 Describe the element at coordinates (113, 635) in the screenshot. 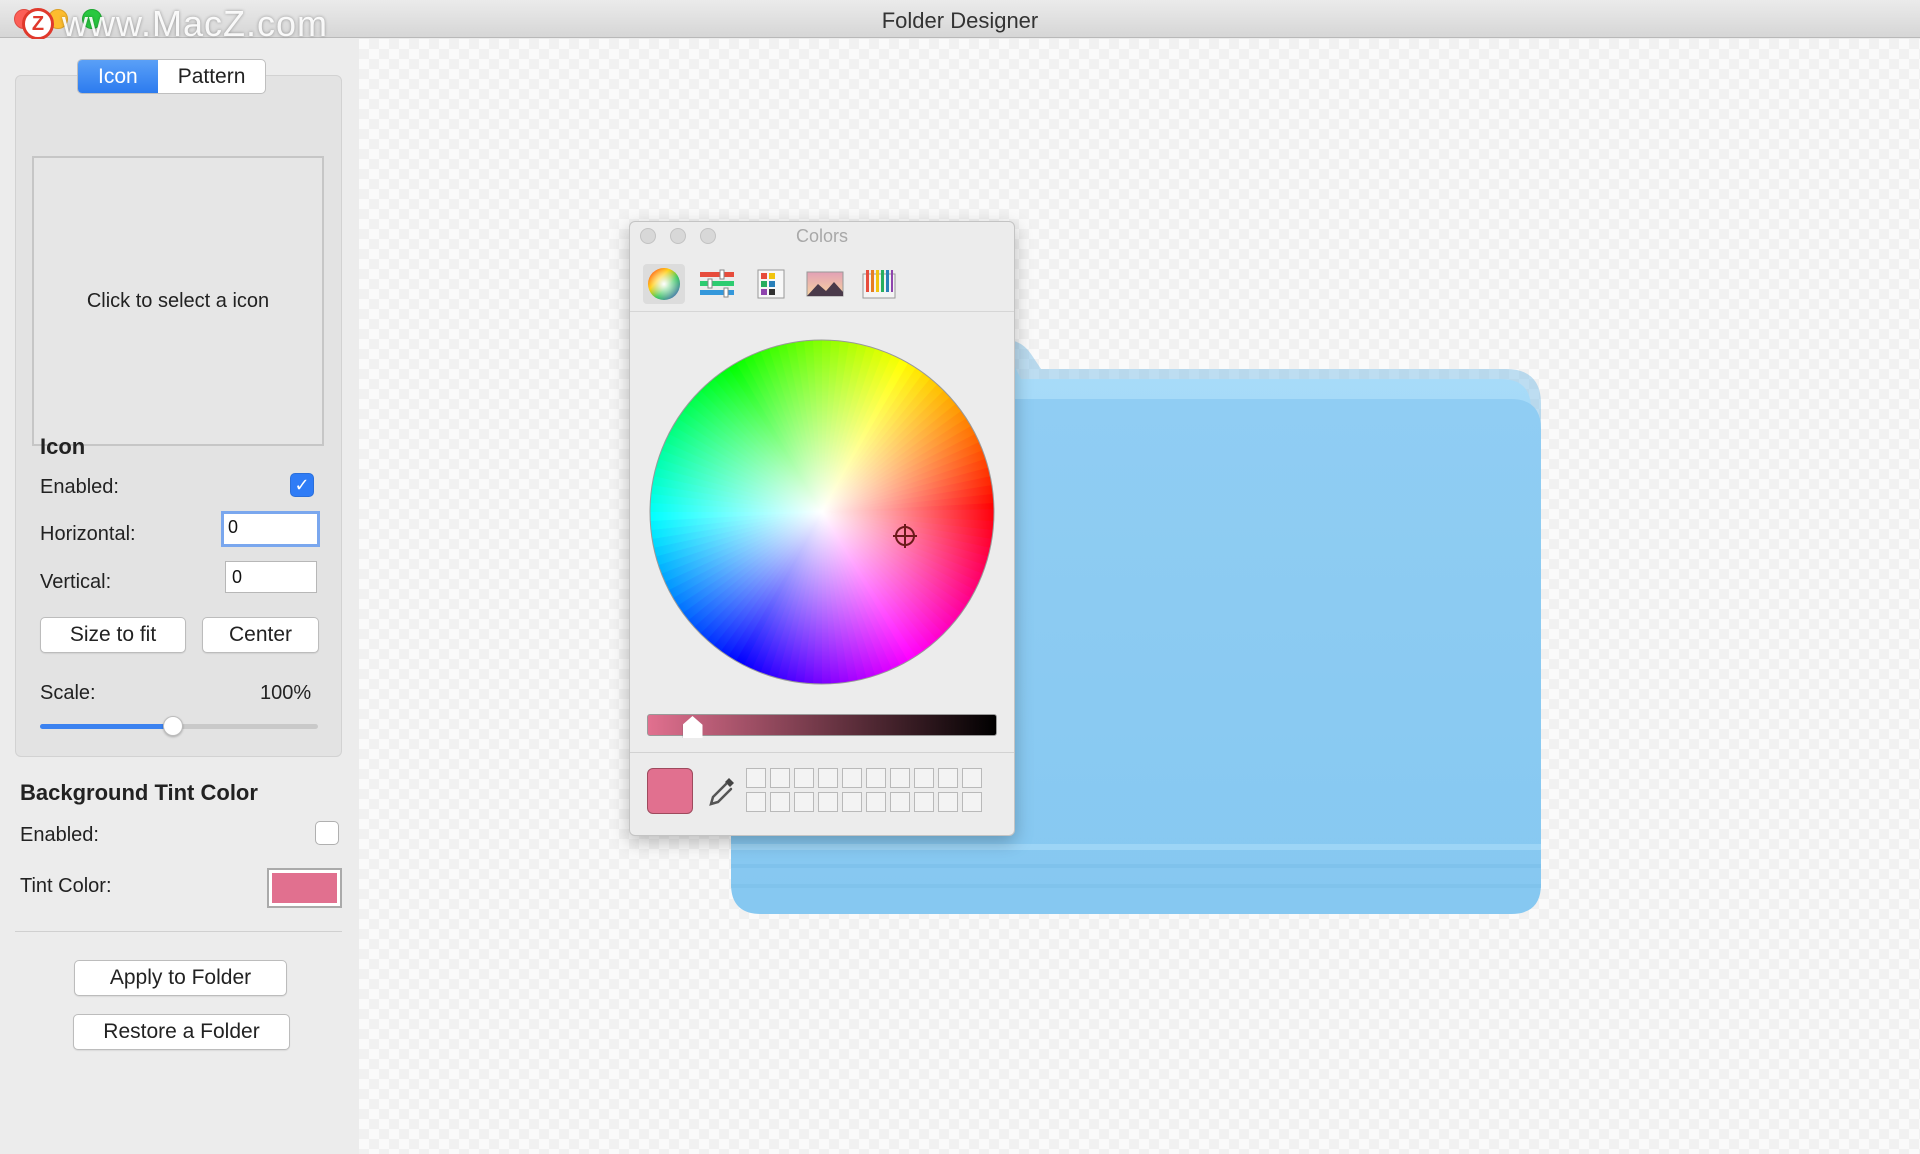

I see `size-to-fit-button: Size to fit` at that location.